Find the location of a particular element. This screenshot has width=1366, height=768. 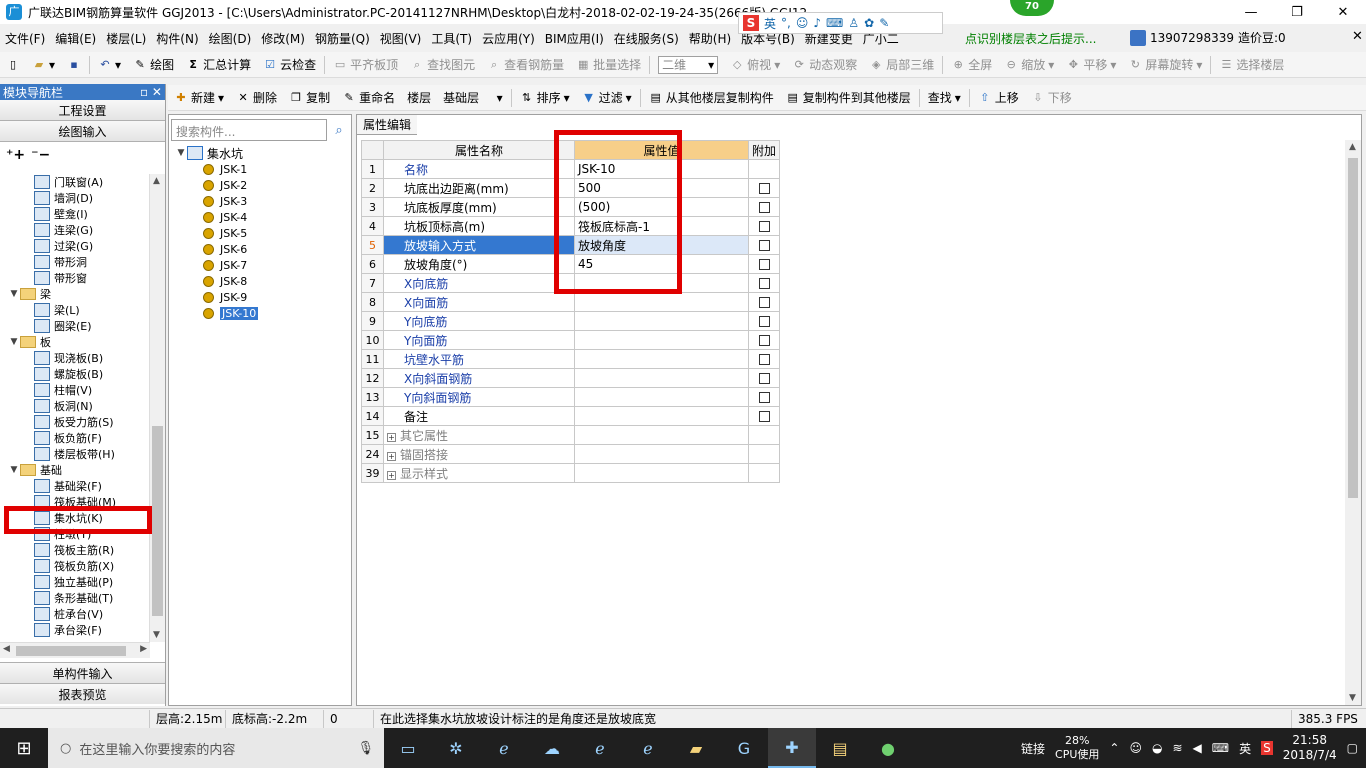

scroll-down-icon: ▼ is located at coordinates (156, 635).